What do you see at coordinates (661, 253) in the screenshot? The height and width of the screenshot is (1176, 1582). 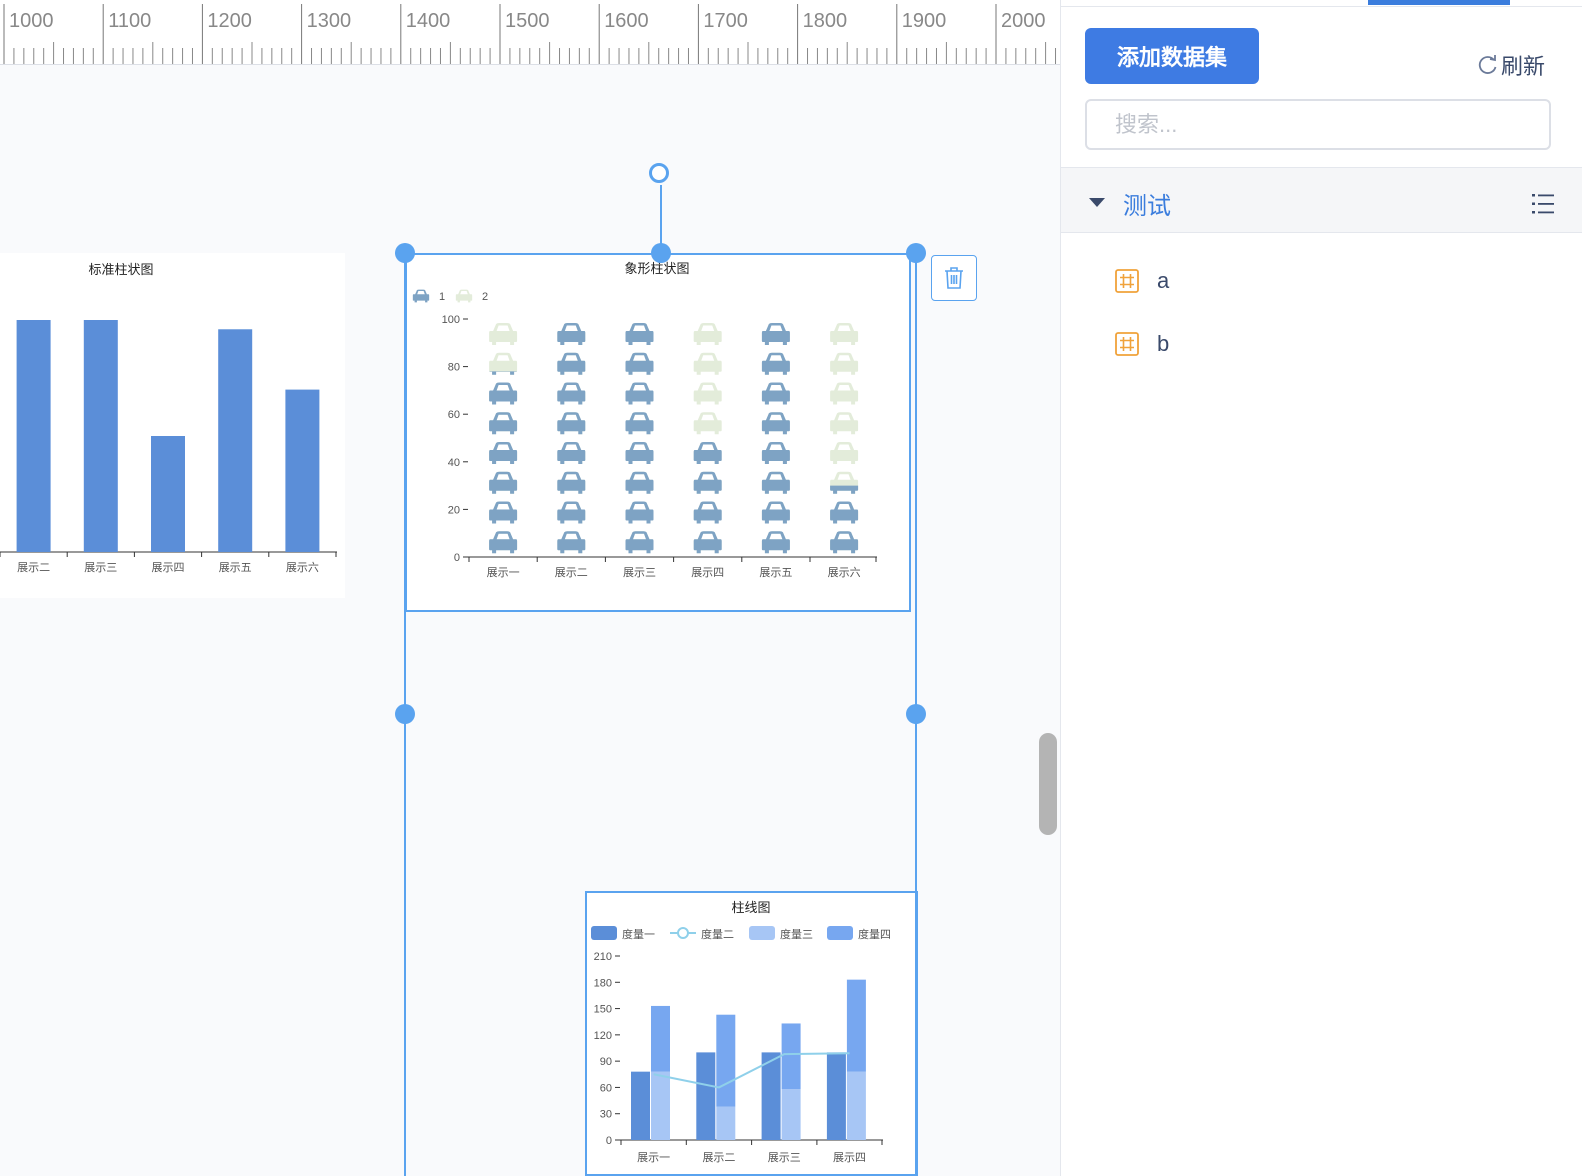 I see `resize-handle-top` at bounding box center [661, 253].